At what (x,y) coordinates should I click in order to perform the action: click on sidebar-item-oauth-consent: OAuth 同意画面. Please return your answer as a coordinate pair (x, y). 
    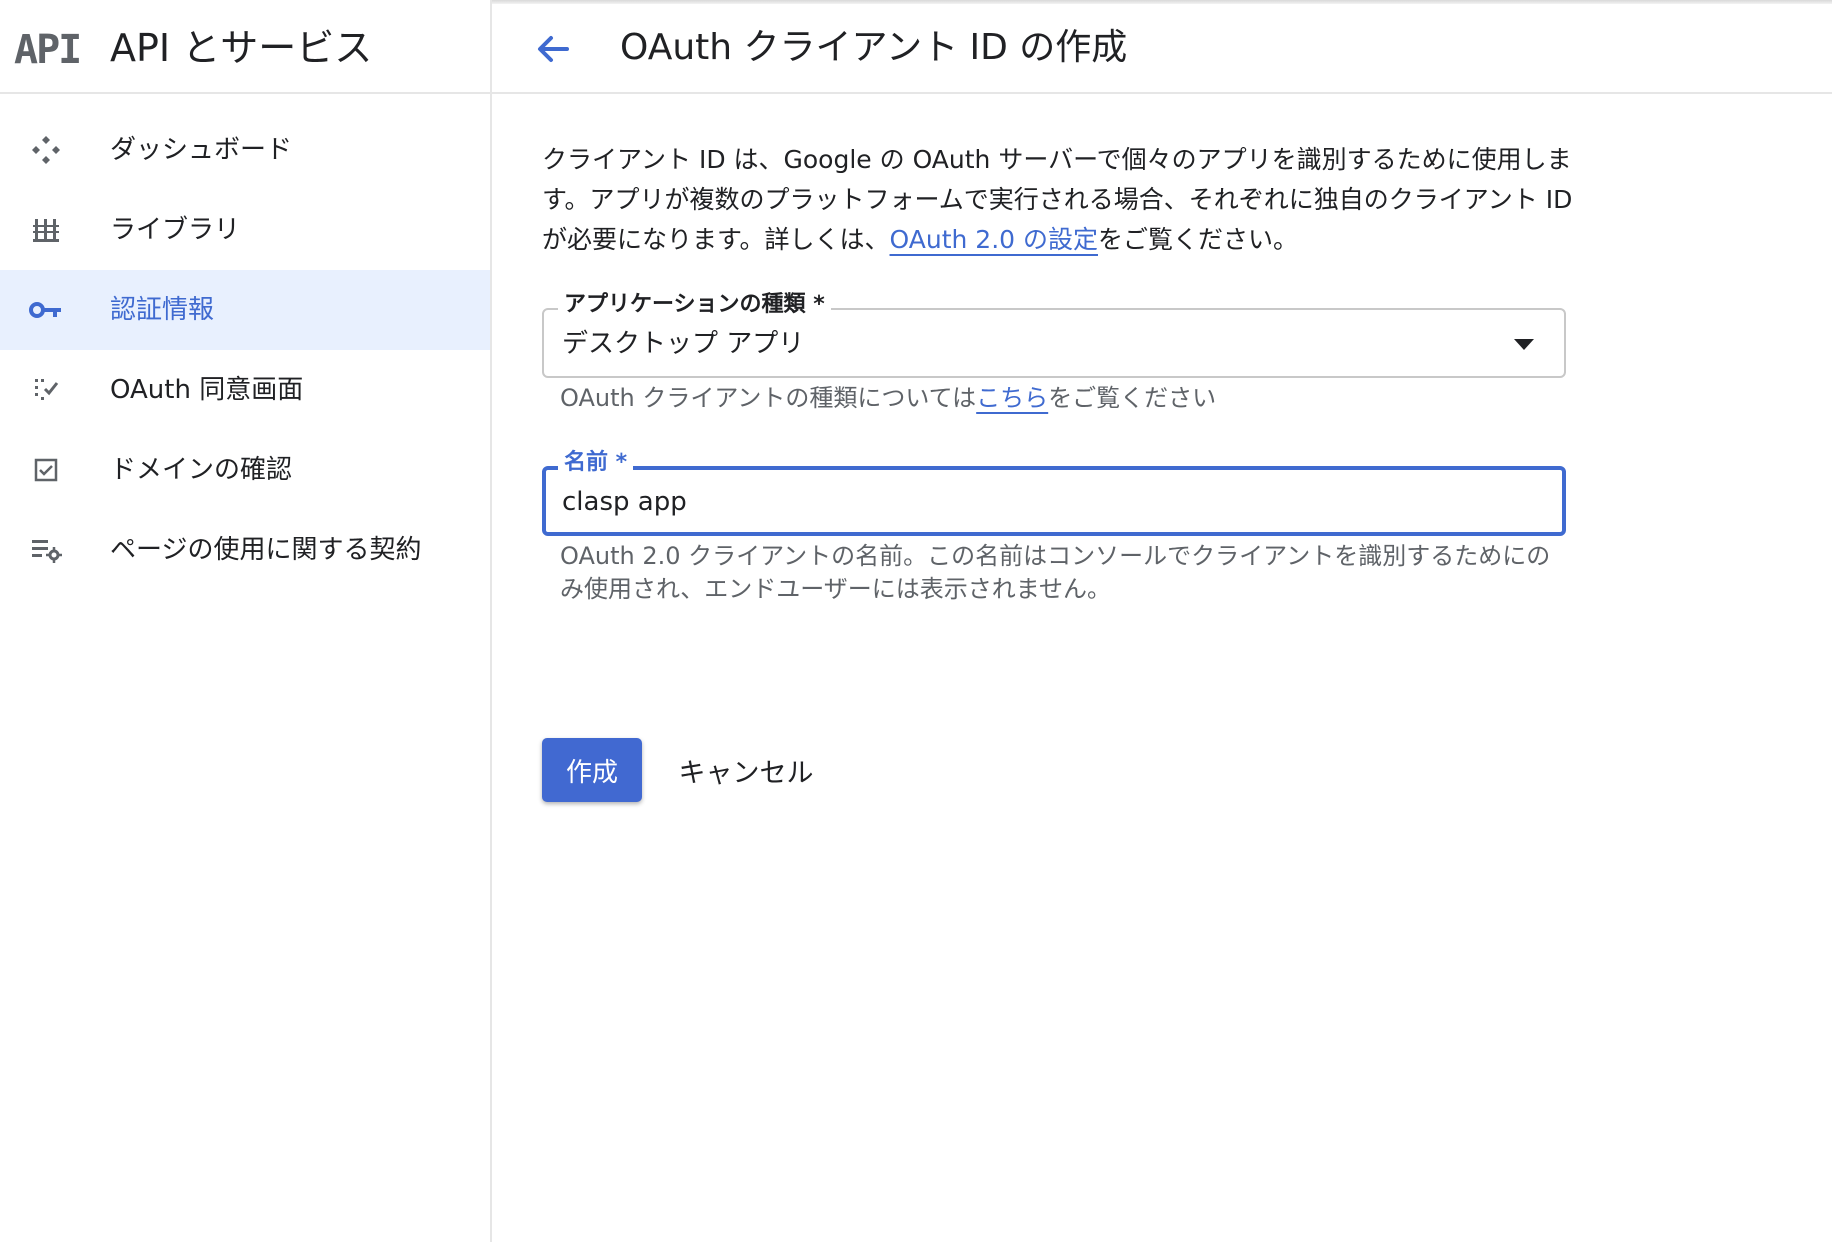
    Looking at the image, I should click on (245, 390).